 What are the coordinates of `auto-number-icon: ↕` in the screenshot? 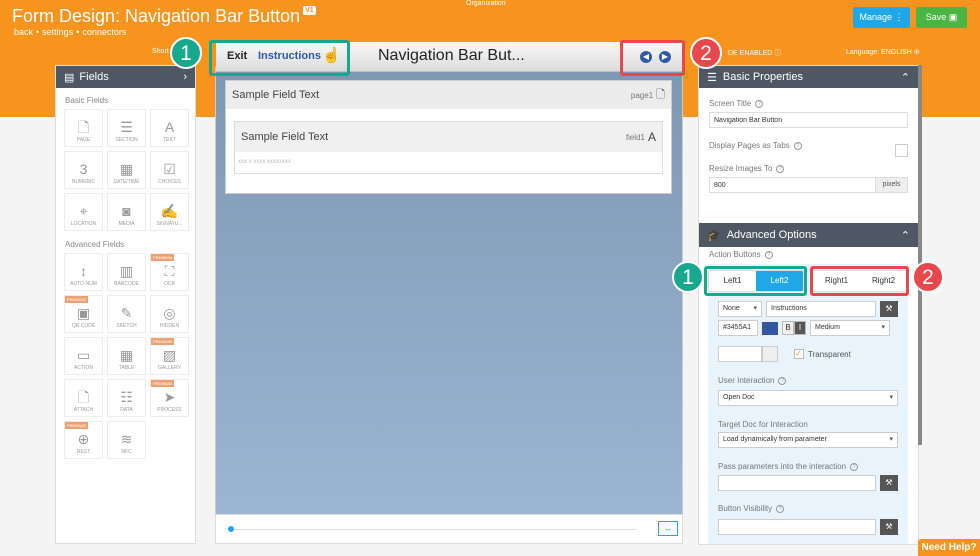 It's located at (83, 271).